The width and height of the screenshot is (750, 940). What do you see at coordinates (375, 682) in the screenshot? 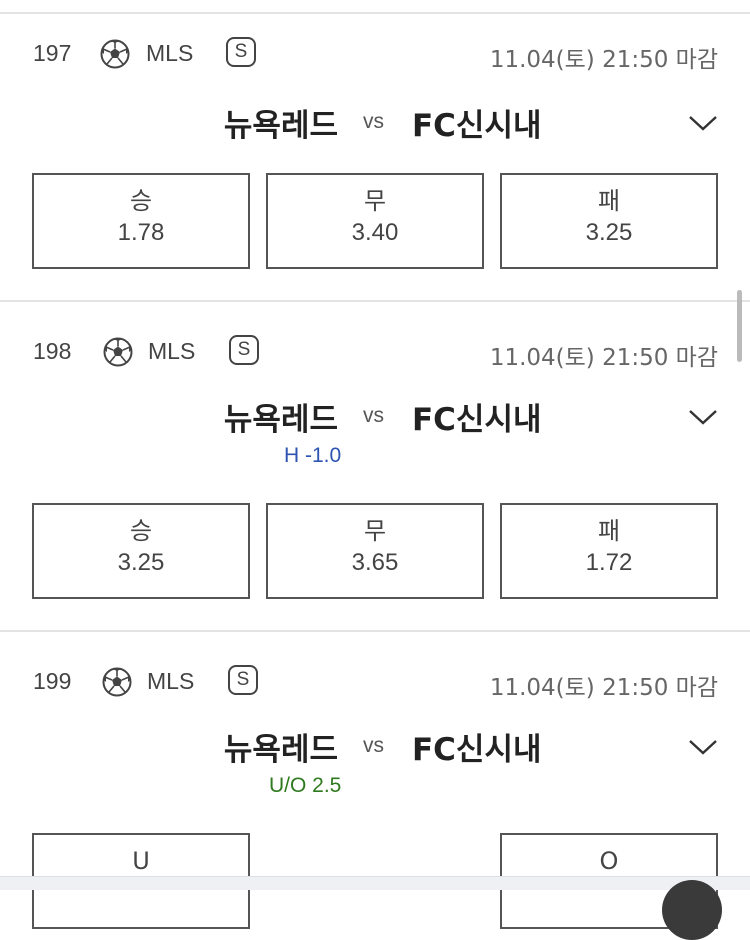
I see `match-header: 199 MLS S 11.04(토) 21:50 마감` at bounding box center [375, 682].